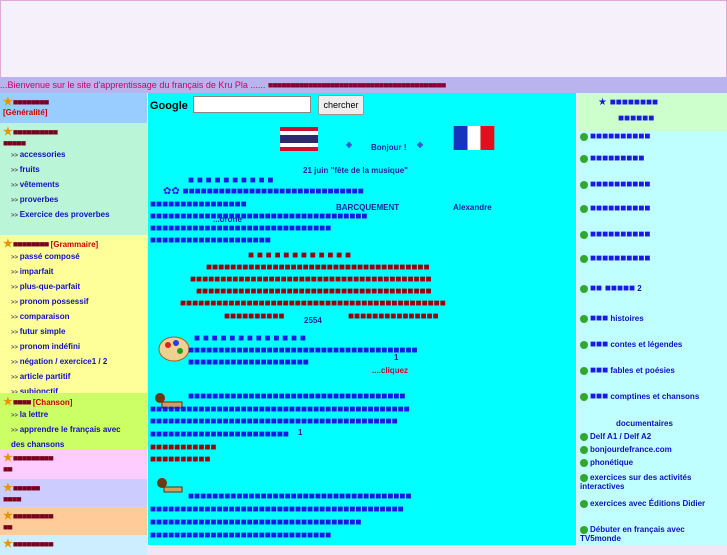  Describe the element at coordinates (169, 106) in the screenshot. I see `google-label: Google` at that location.